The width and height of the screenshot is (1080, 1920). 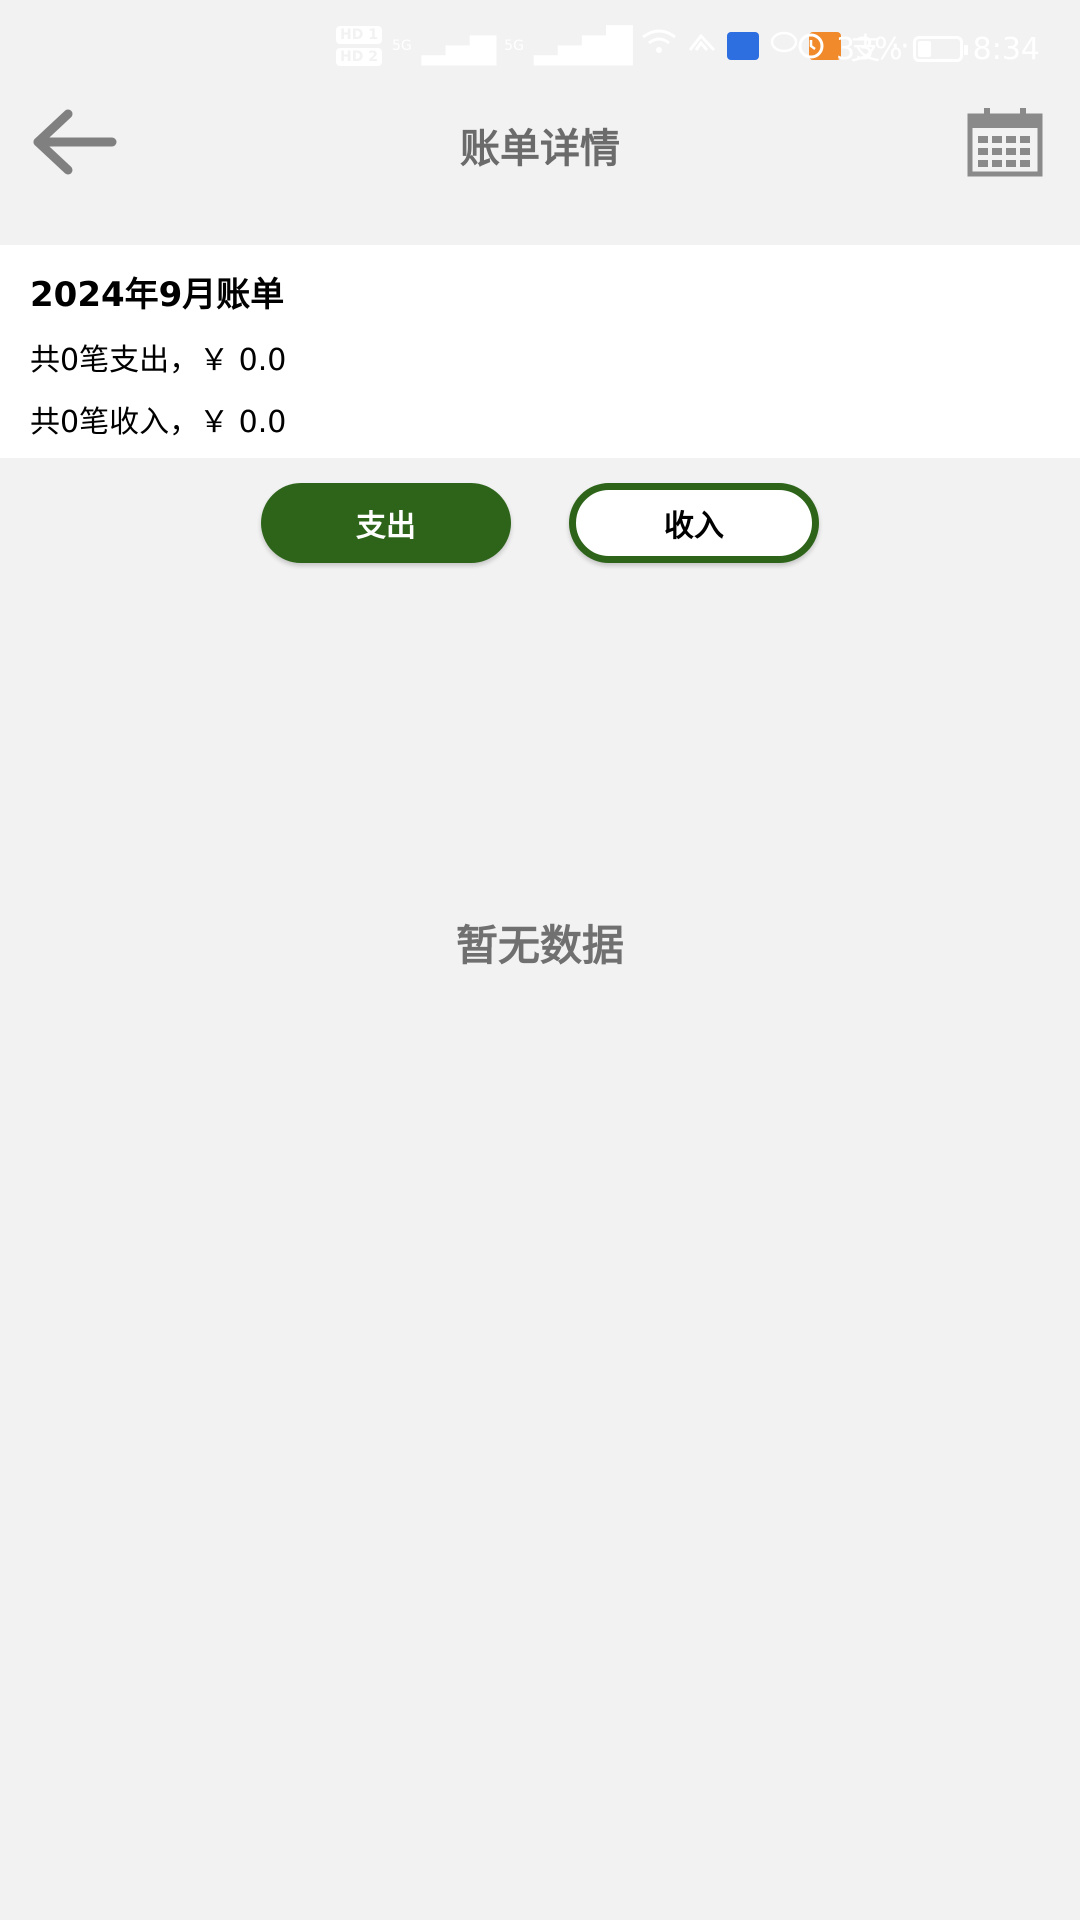 What do you see at coordinates (539, 945) in the screenshot?
I see `empty-state-text: 暂无数据` at bounding box center [539, 945].